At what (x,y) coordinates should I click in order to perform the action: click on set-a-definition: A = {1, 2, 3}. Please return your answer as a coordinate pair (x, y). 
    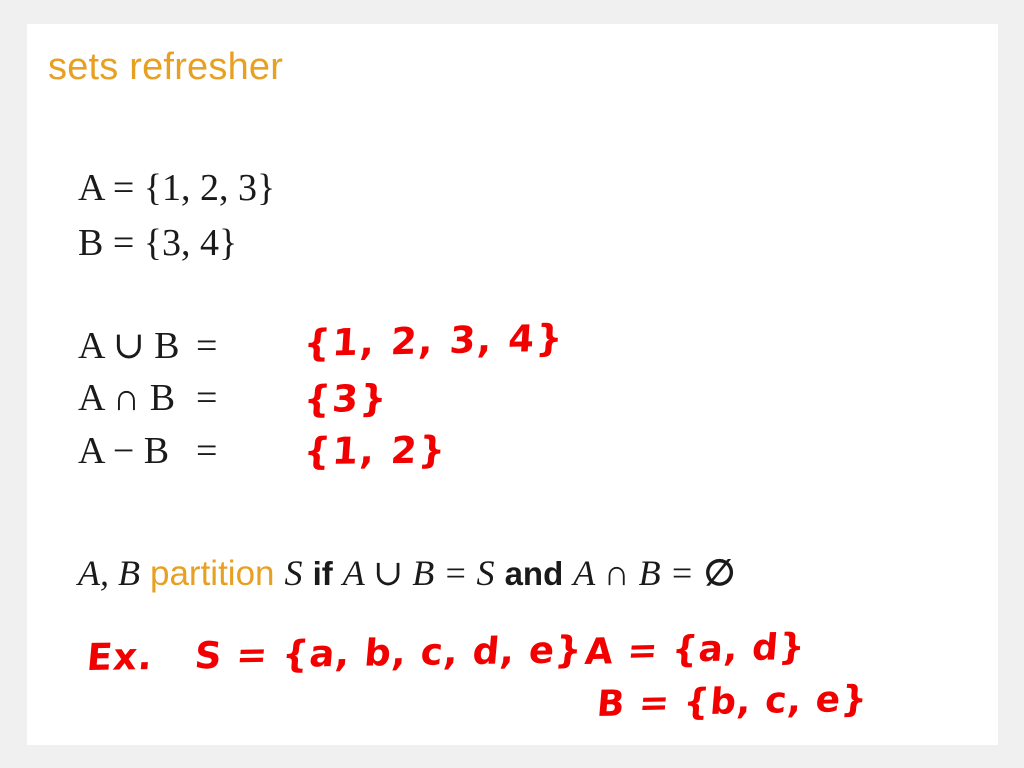
    Looking at the image, I should click on (177, 188).